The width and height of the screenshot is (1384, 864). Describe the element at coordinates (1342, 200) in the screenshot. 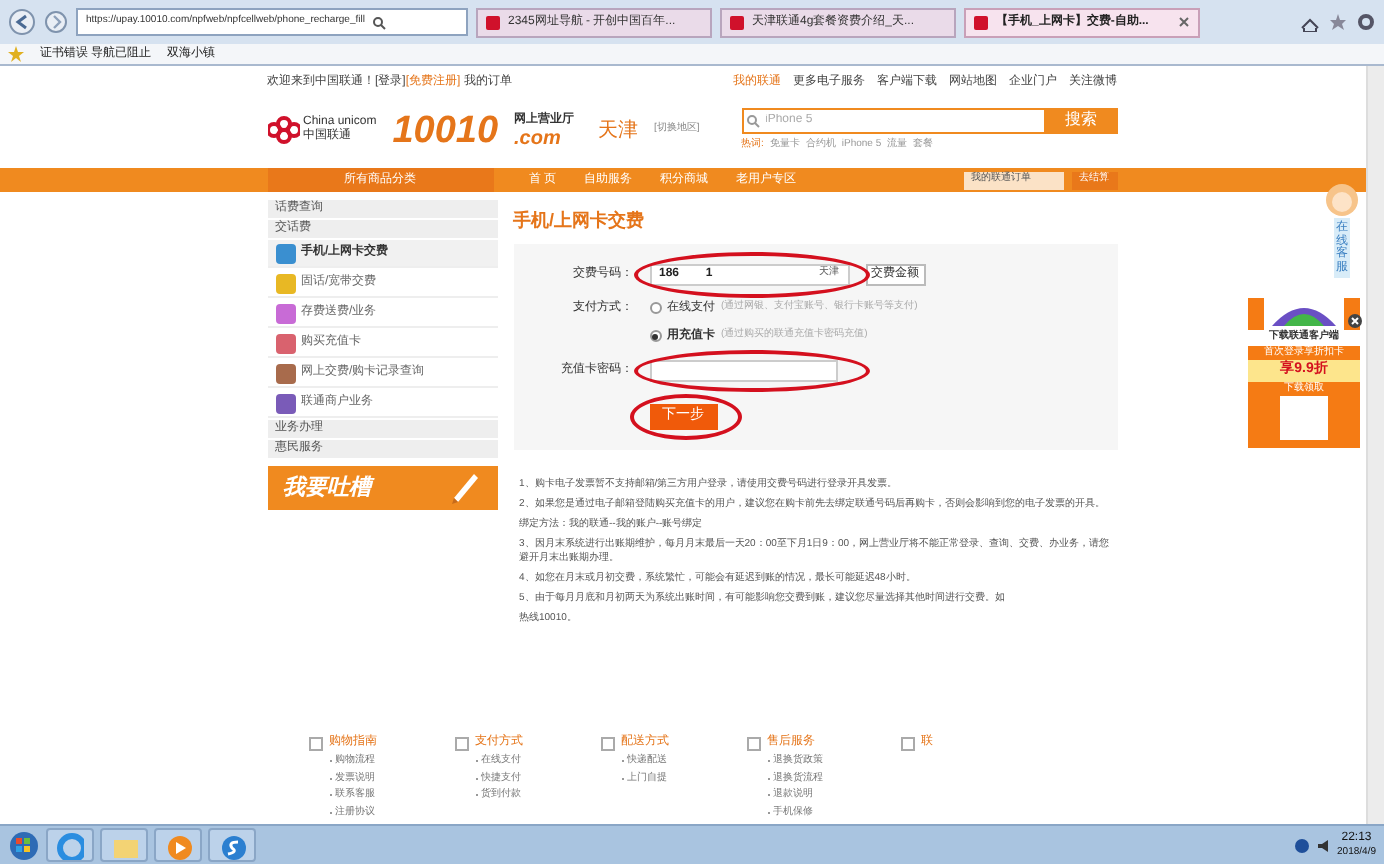

I see `mascot-drawing` at that location.